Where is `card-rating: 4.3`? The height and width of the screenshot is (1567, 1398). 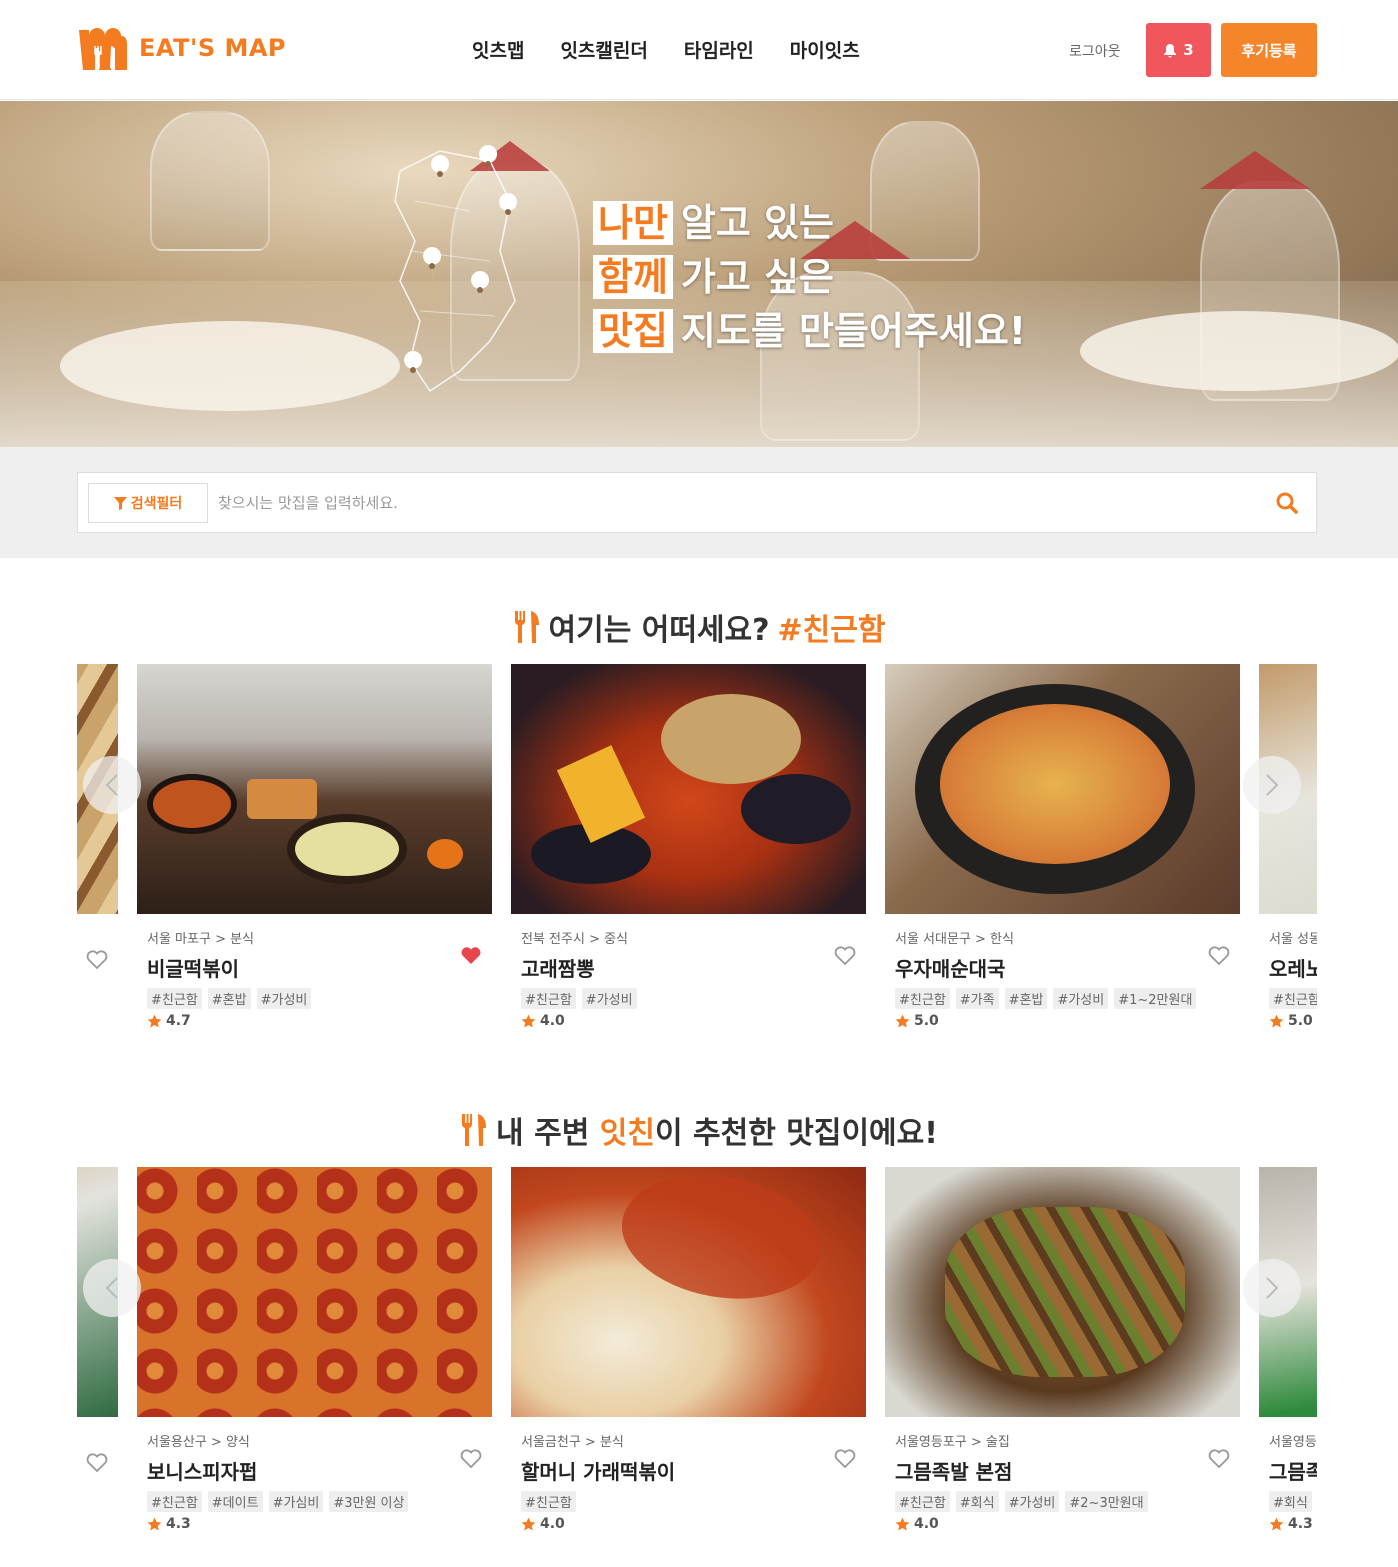 card-rating: 4.3 is located at coordinates (1293, 1524).